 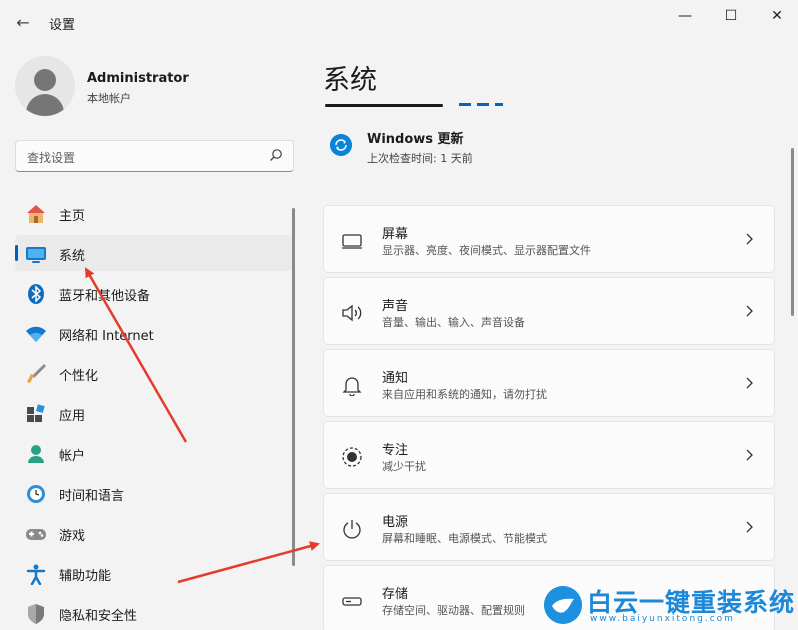 I want to click on active-indicator, so click(x=16, y=253).